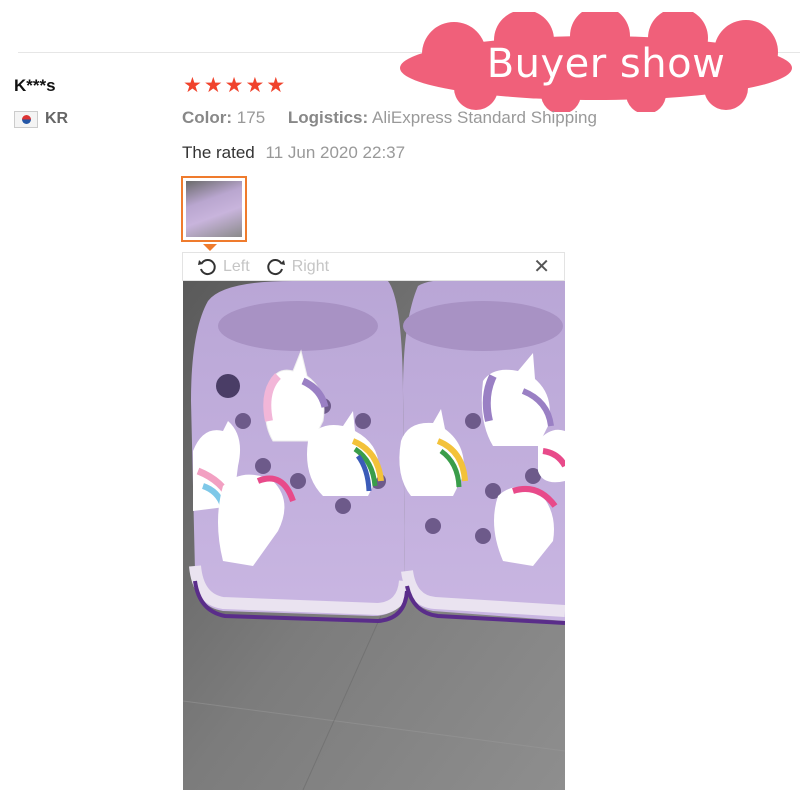 The height and width of the screenshot is (800, 800). I want to click on rotate-right-label: Right, so click(310, 266).